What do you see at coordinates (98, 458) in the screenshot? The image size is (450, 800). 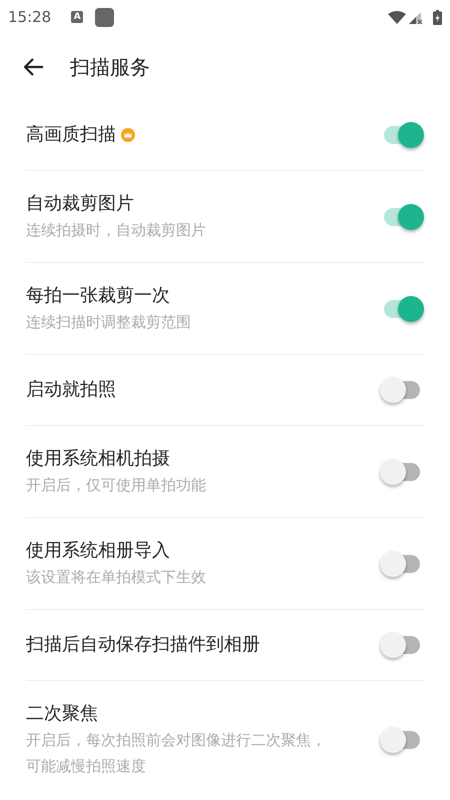 I see `setting-title: 使用系统相机拍摄` at bounding box center [98, 458].